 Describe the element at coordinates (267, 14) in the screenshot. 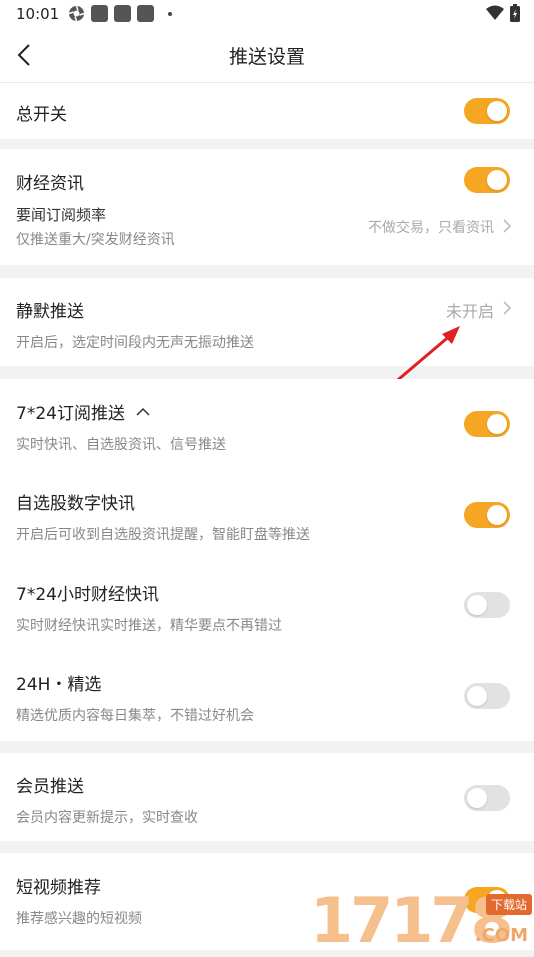

I see `status-bar: 10:01` at that location.